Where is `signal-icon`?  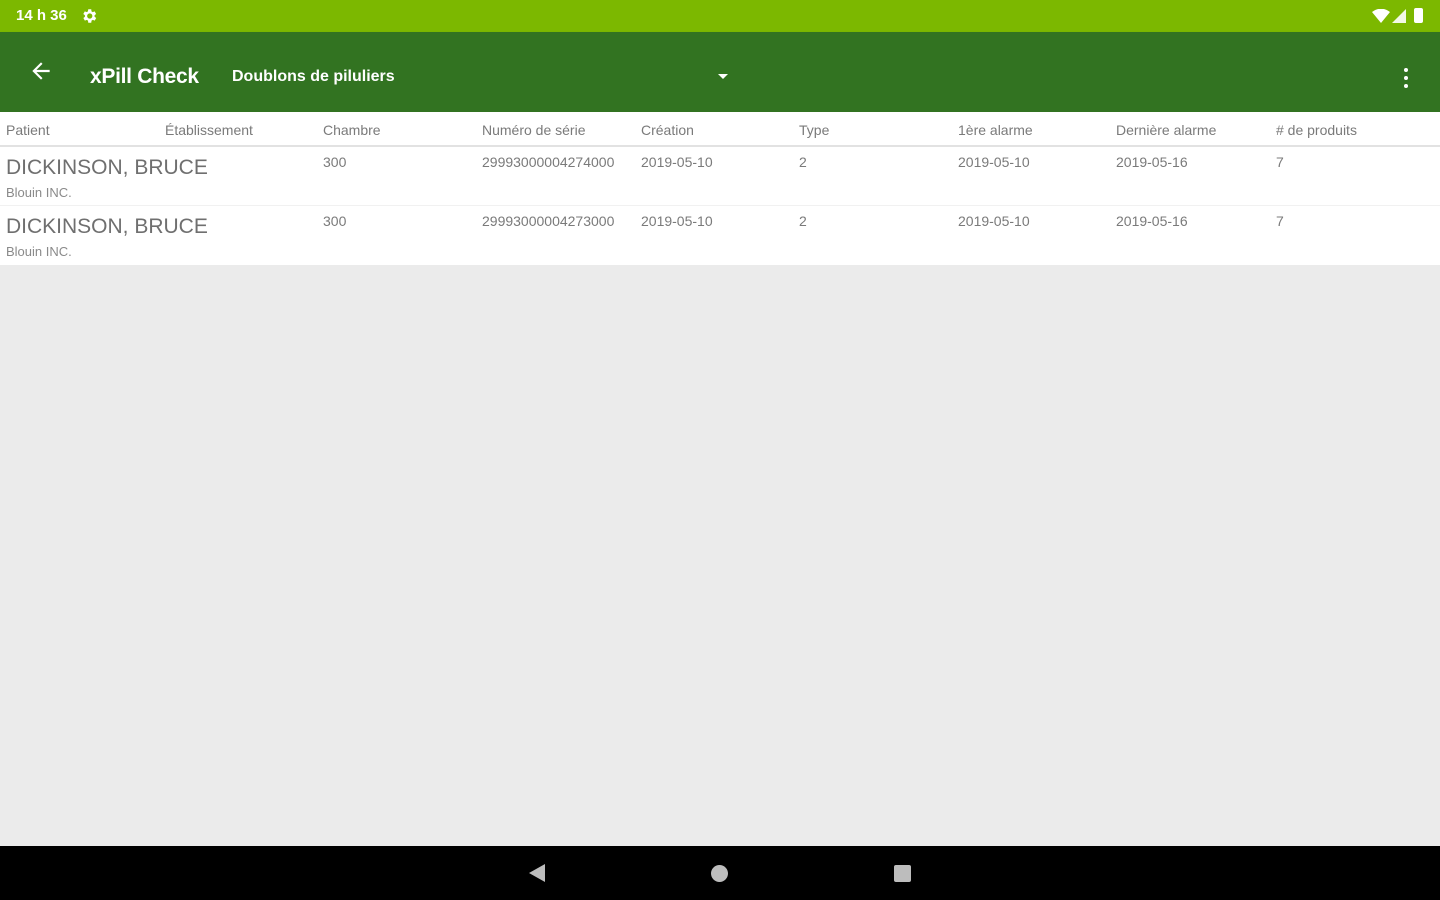 signal-icon is located at coordinates (1399, 16).